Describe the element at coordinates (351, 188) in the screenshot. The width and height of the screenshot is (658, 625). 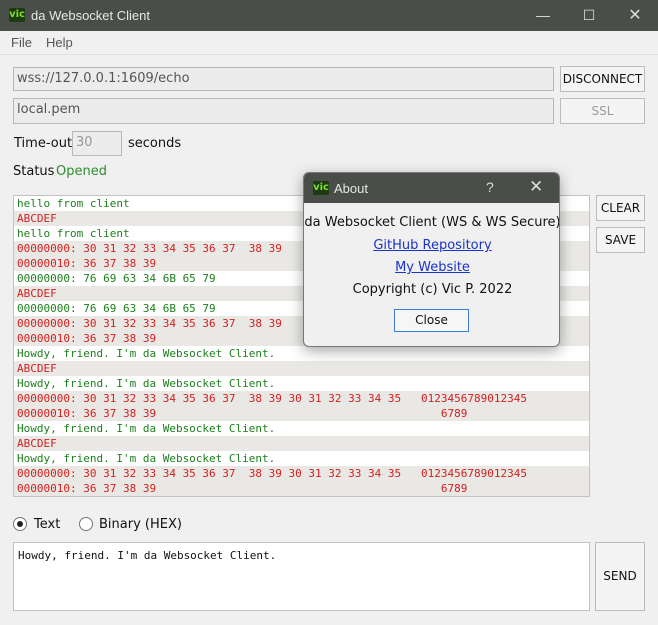
I see `about-title: About` at that location.